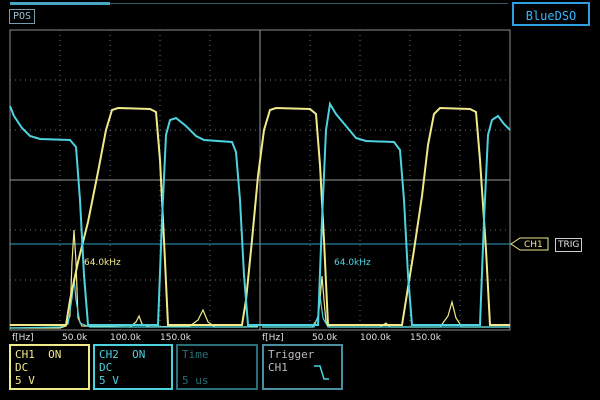  What do you see at coordinates (49, 367) in the screenshot?
I see `ch1-panel: CH1 ON DC 5 V` at bounding box center [49, 367].